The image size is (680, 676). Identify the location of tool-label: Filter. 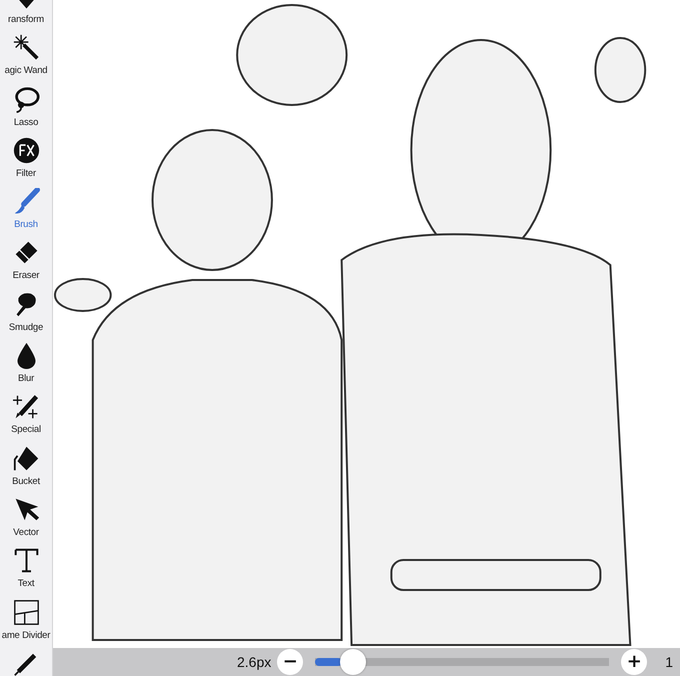
(26, 173).